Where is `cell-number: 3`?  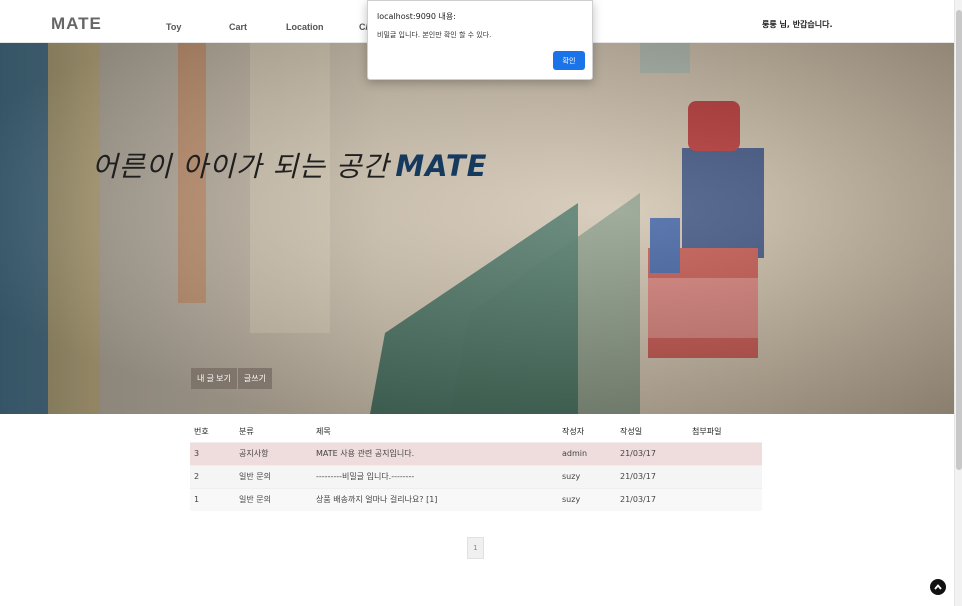 cell-number: 3 is located at coordinates (212, 453).